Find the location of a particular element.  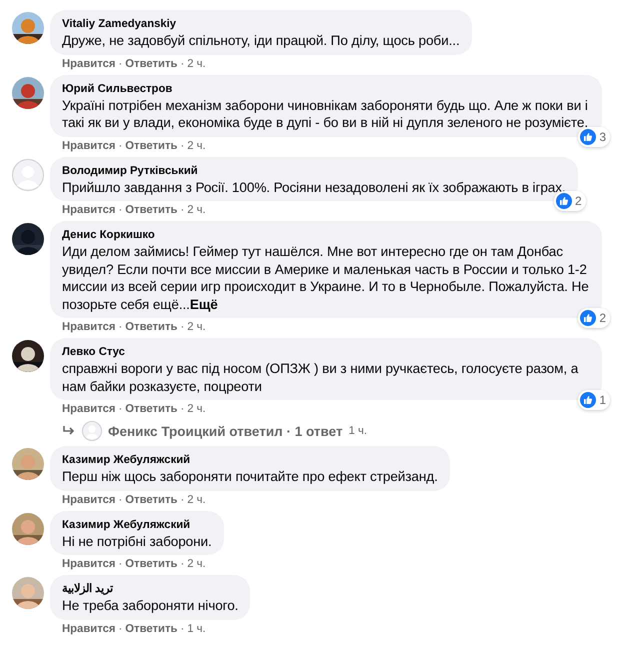

comment-text: Не треба забороняти нічого. is located at coordinates (150, 605).